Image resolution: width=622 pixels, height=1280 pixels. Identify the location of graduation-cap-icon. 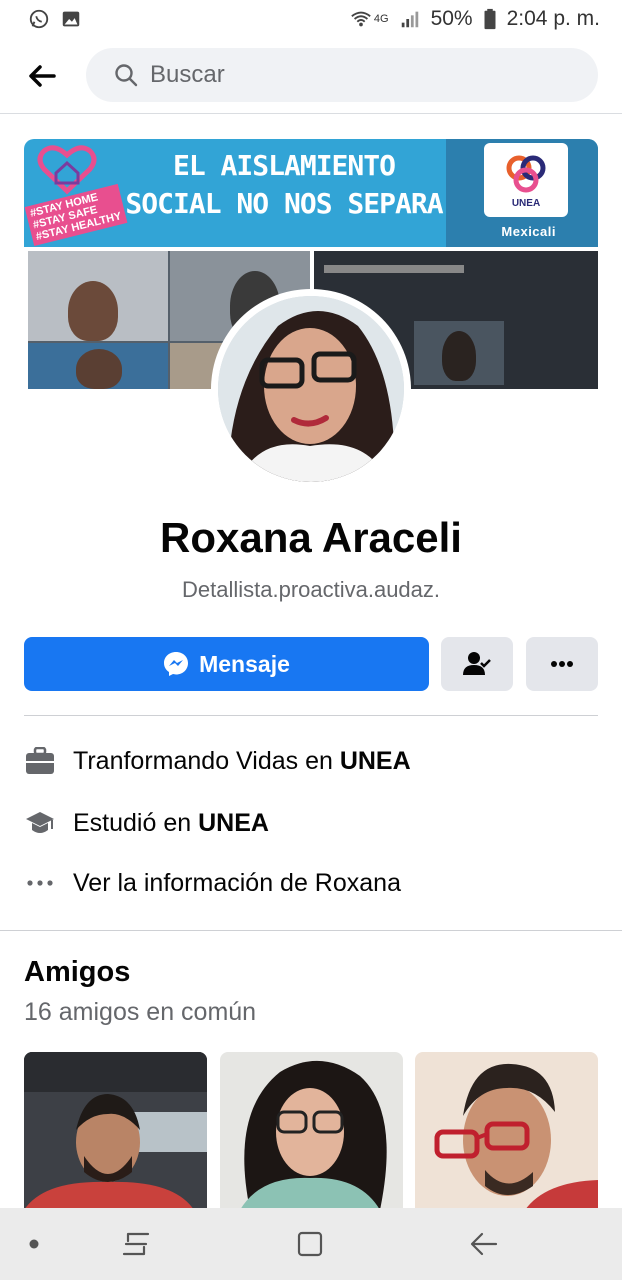
(40, 823).